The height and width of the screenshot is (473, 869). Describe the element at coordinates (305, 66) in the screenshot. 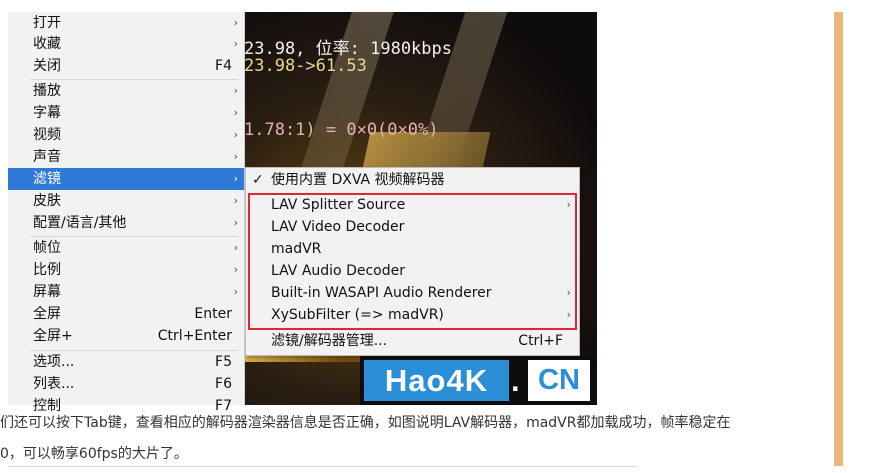

I see `osd-framerate: 23.98->61.53` at that location.